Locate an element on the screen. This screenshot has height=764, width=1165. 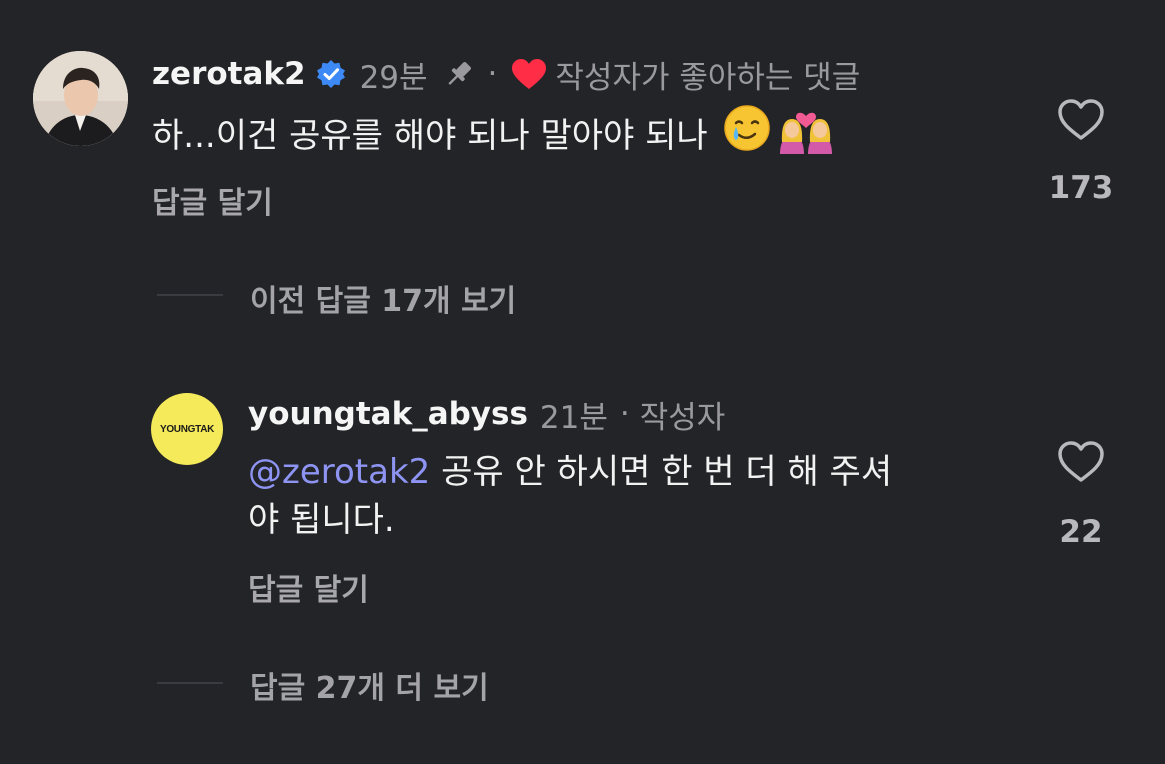
comment-header: zerotak2 29분 · 작성자가 좋아하는 댓글 is located at coordinates (506, 75).